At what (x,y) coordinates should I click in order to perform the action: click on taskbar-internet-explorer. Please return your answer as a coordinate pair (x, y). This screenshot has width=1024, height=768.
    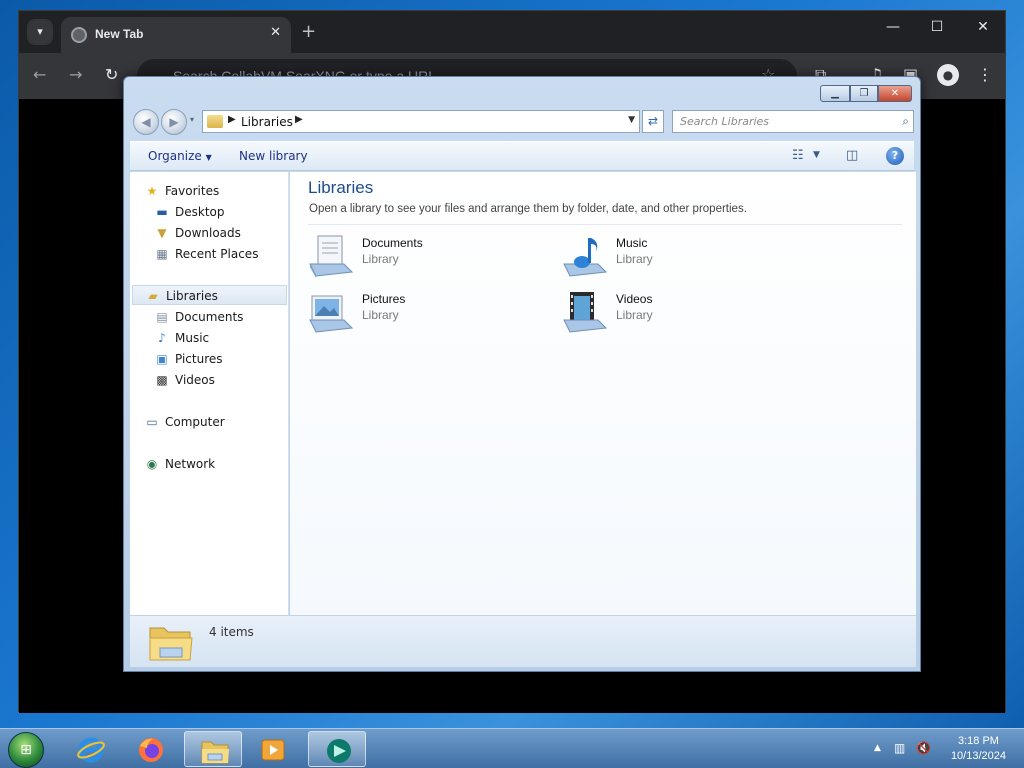
    Looking at the image, I should click on (91, 749).